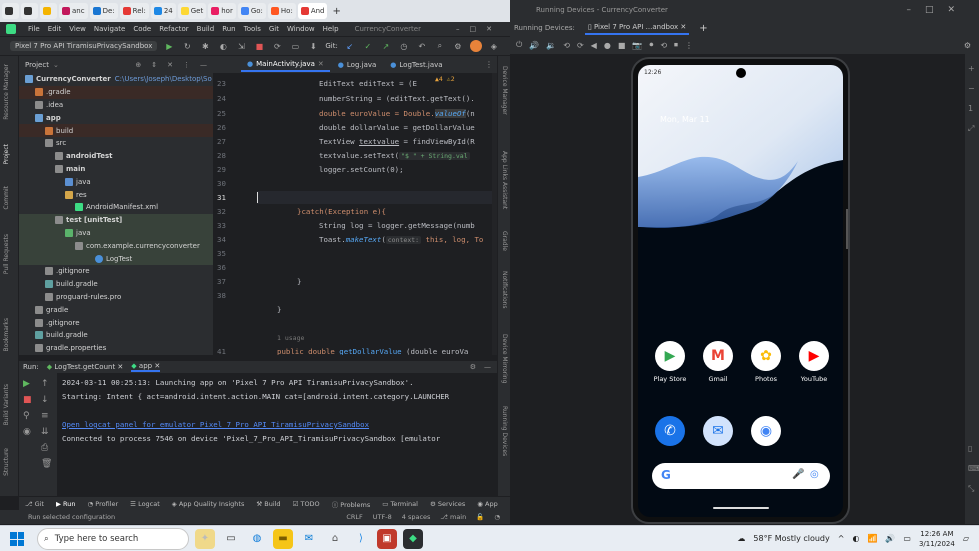  Describe the element at coordinates (682, 27) in the screenshot. I see `close-icon: ✕` at that location.